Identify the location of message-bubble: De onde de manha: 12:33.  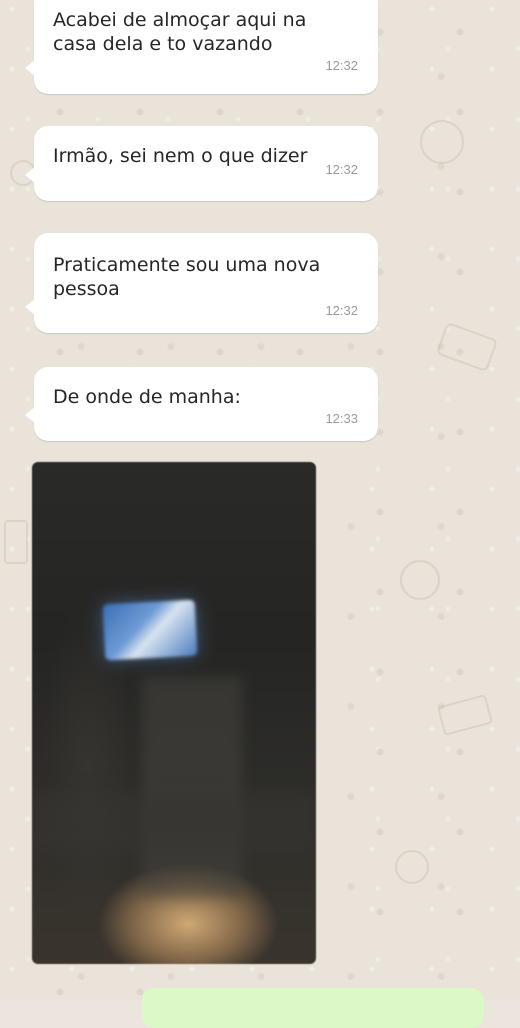
(201, 404).